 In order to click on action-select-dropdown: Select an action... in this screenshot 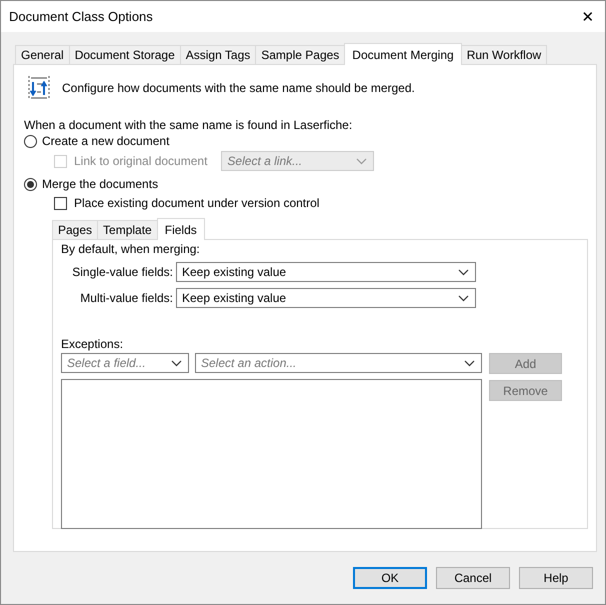, I will do `click(338, 363)`.